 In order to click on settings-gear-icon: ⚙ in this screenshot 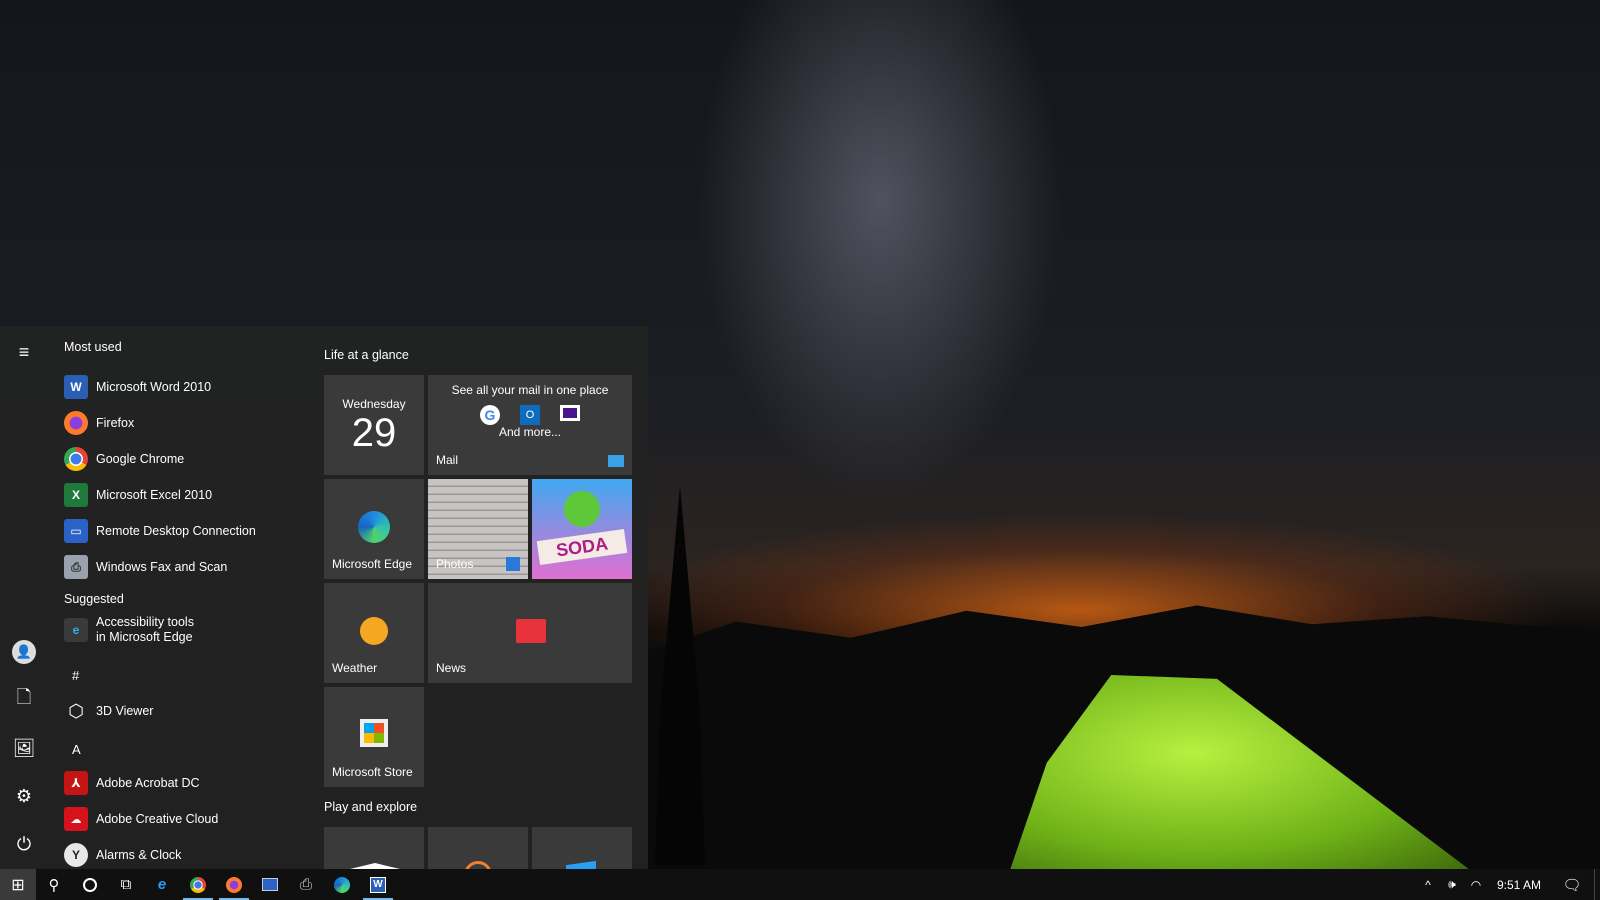, I will do `click(24, 796)`.